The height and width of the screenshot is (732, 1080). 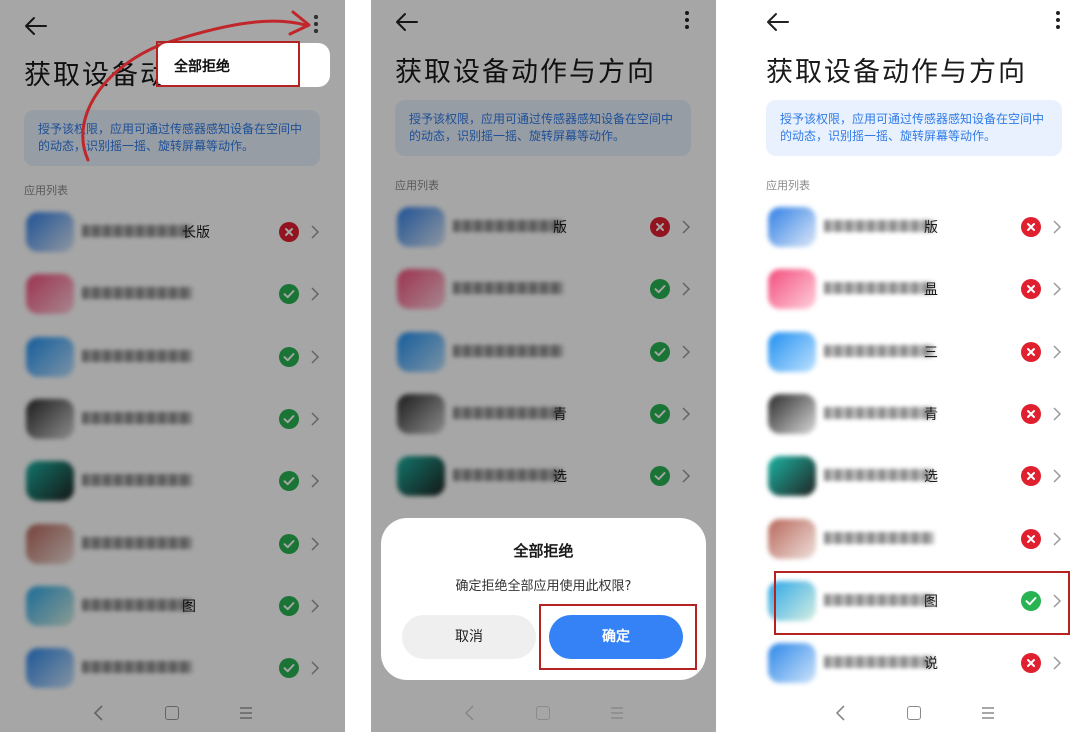 I want to click on app-name: 版, so click(x=891, y=227).